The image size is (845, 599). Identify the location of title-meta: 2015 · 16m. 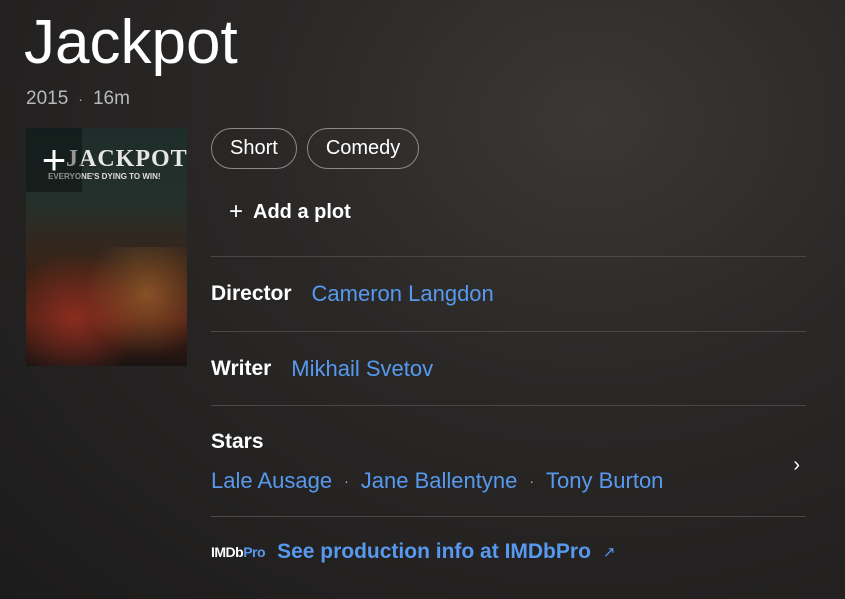
(78, 99).